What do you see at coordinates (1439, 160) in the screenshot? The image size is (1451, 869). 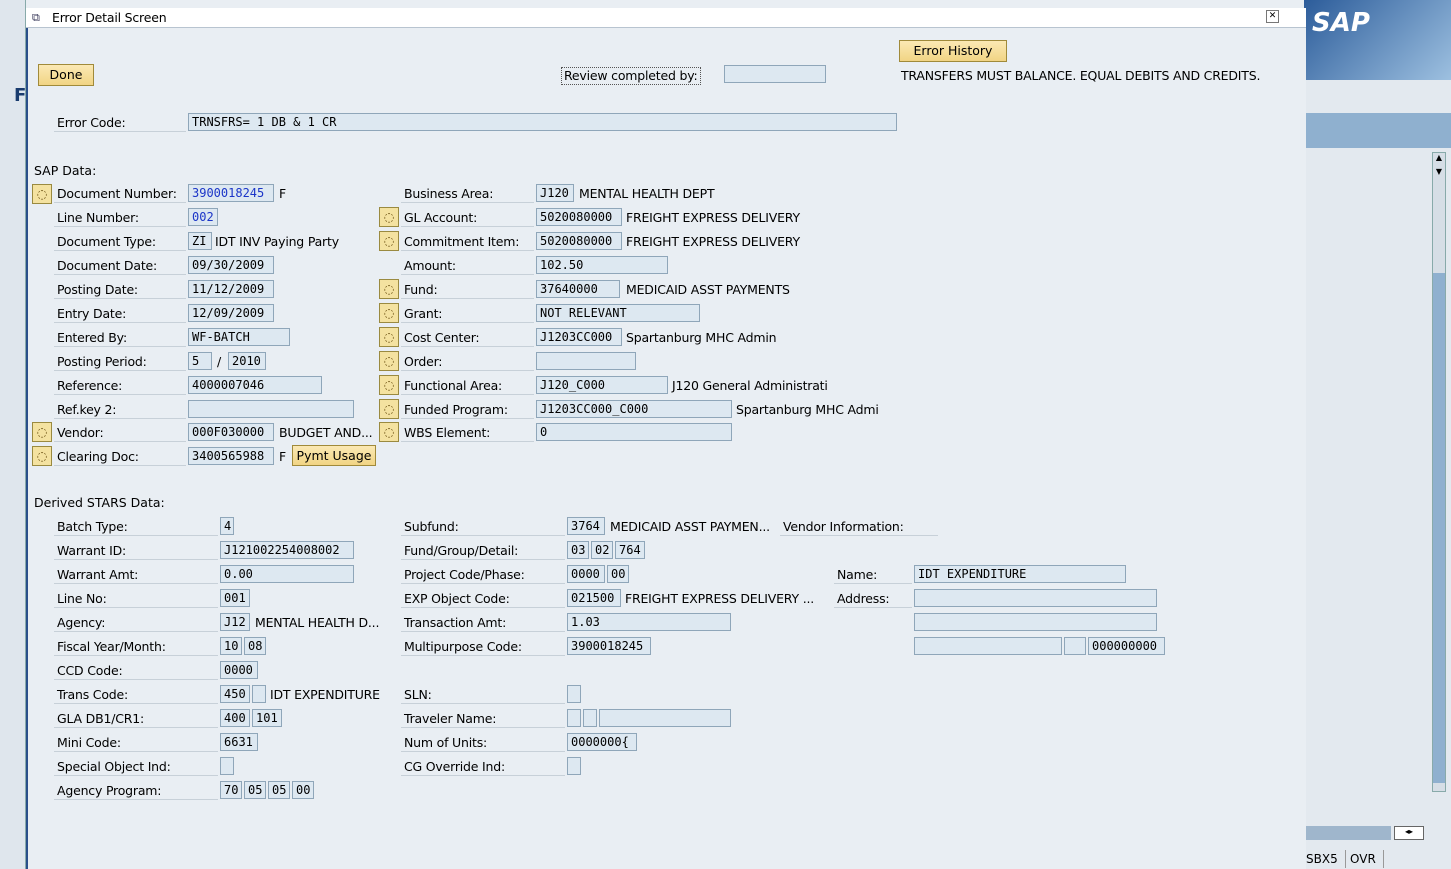 I see `scroll-up-icon: ▲` at bounding box center [1439, 160].